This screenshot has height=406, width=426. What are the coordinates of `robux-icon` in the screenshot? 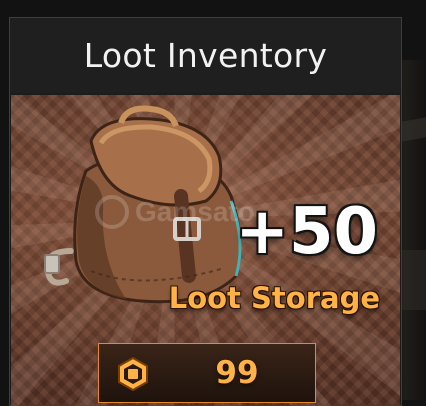 It's located at (133, 374).